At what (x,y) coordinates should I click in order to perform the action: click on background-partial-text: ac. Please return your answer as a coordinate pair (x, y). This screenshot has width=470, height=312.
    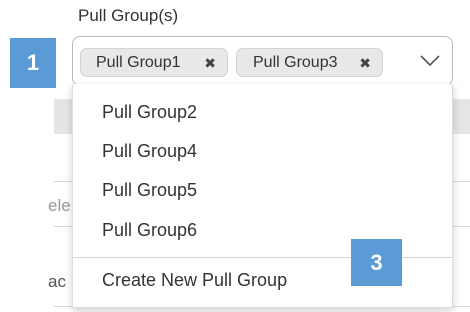
    Looking at the image, I should click on (57, 281).